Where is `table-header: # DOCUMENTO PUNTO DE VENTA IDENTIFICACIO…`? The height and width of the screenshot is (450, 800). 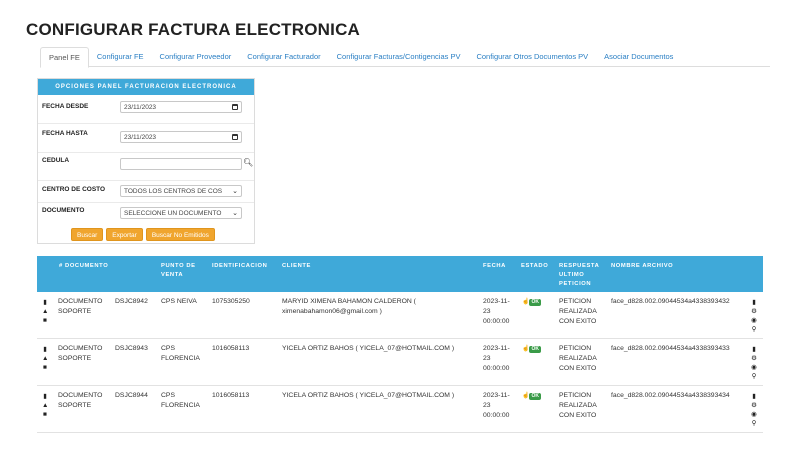
table-header: # DOCUMENTO PUNTO DE VENTA IDENTIFICACIO… is located at coordinates (400, 274).